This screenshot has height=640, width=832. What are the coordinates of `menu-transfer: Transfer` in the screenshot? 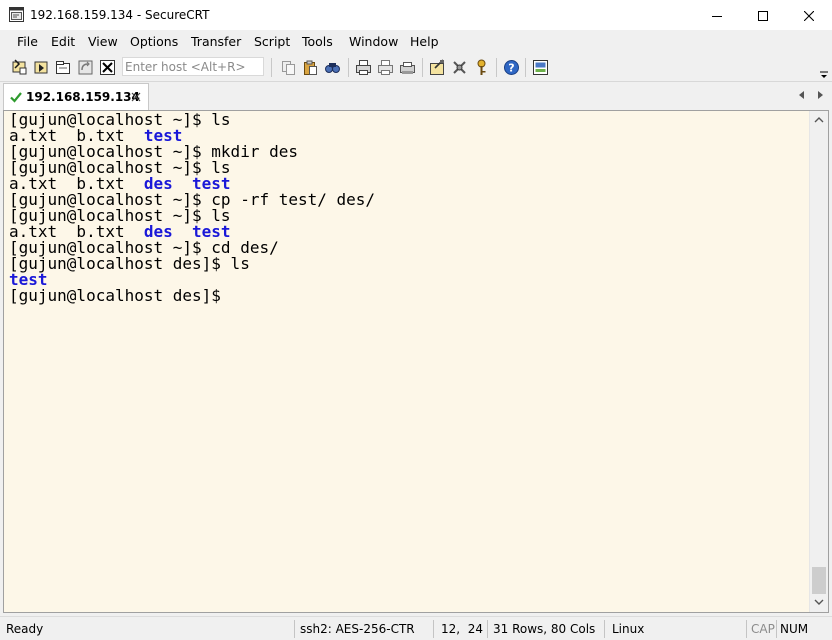 It's located at (216, 42).